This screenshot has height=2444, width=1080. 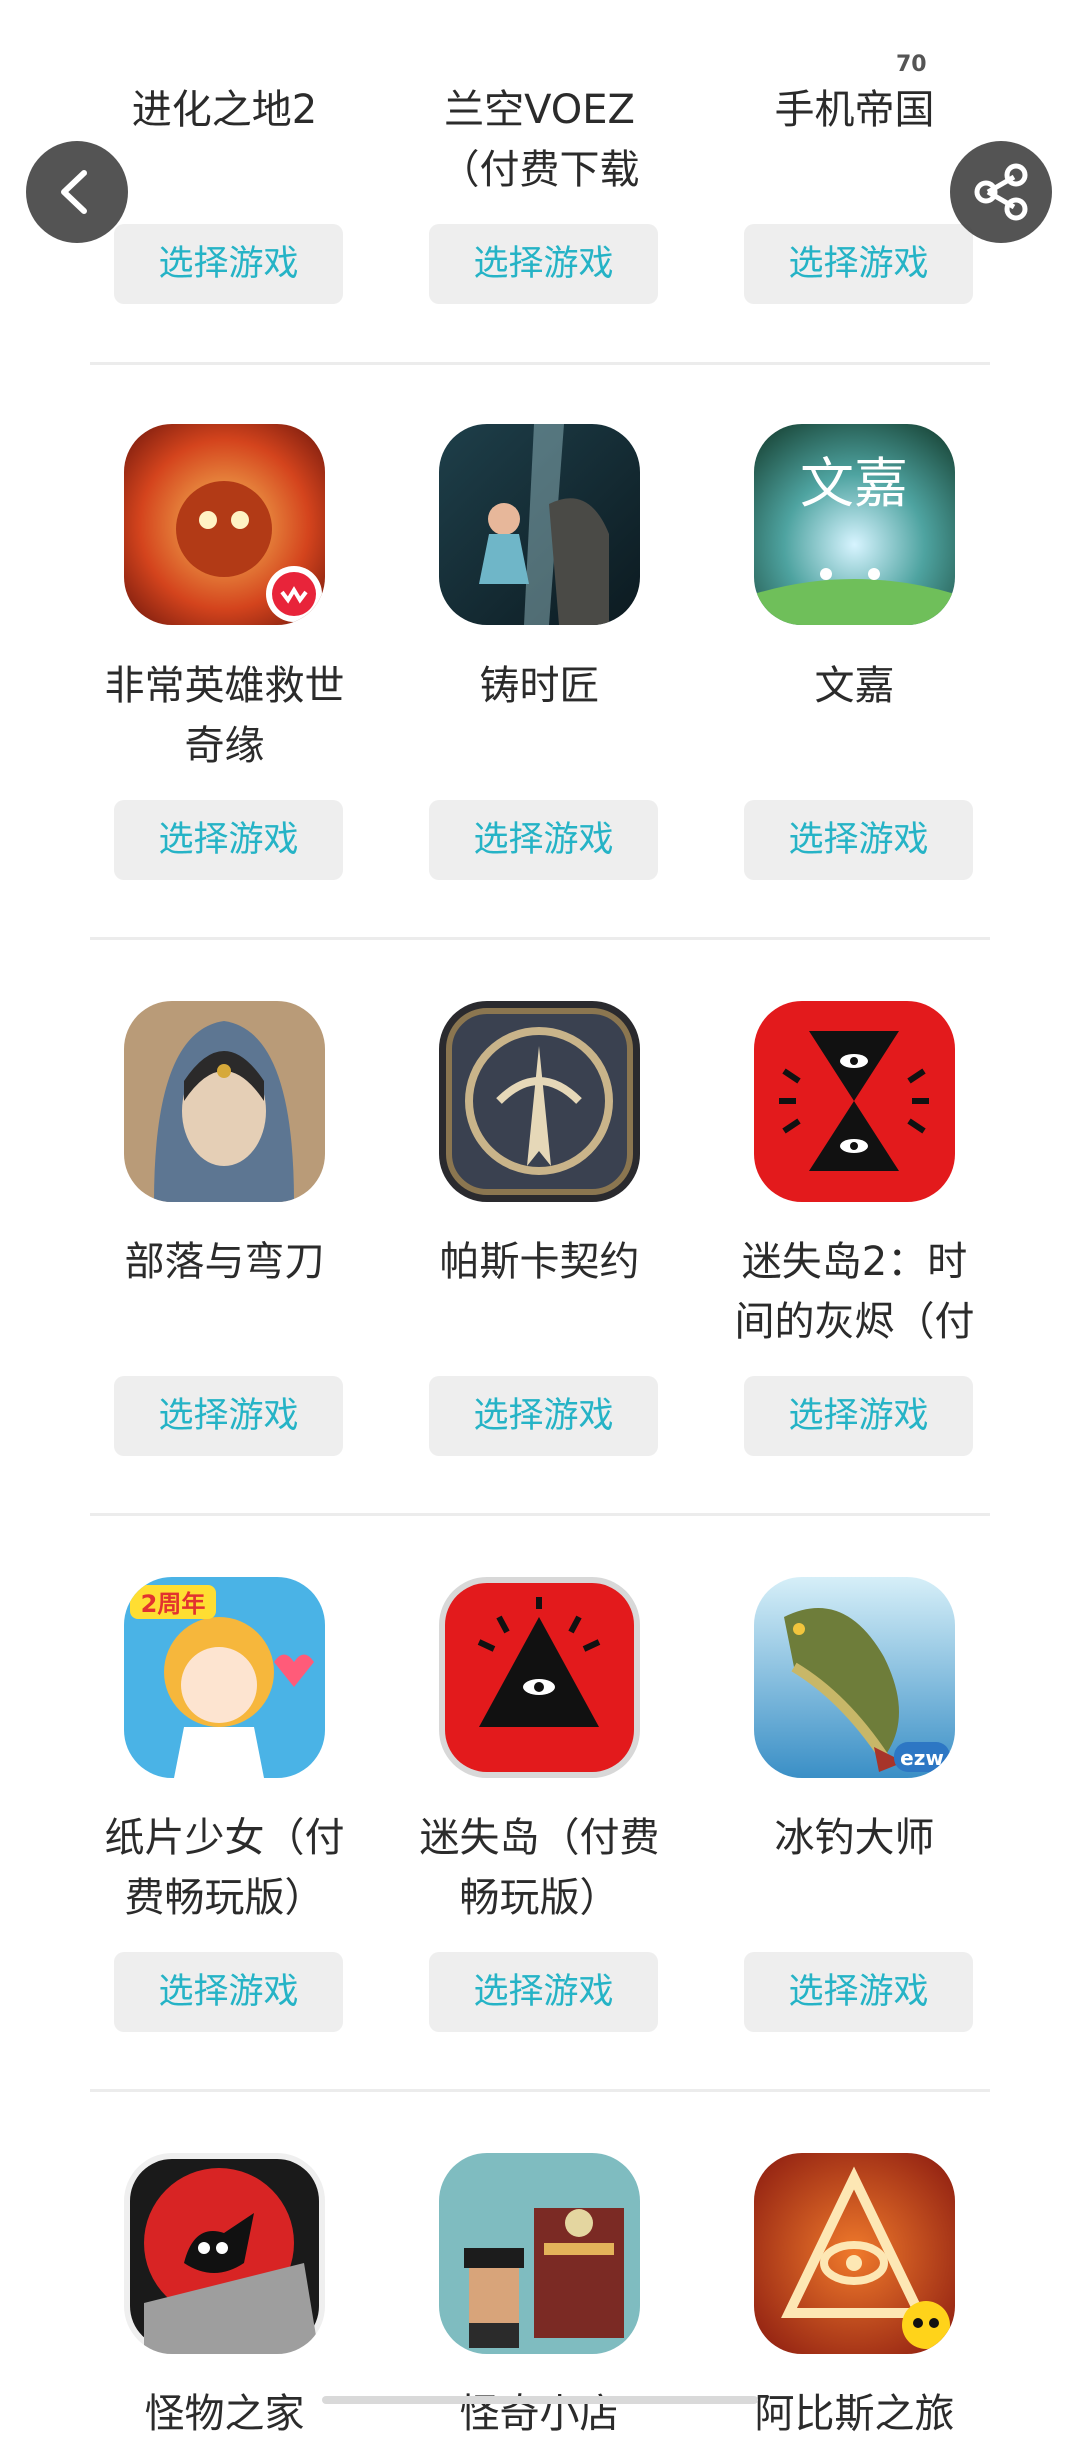 I want to click on game-name: 帕斯卡契约, so click(x=539, y=1262).